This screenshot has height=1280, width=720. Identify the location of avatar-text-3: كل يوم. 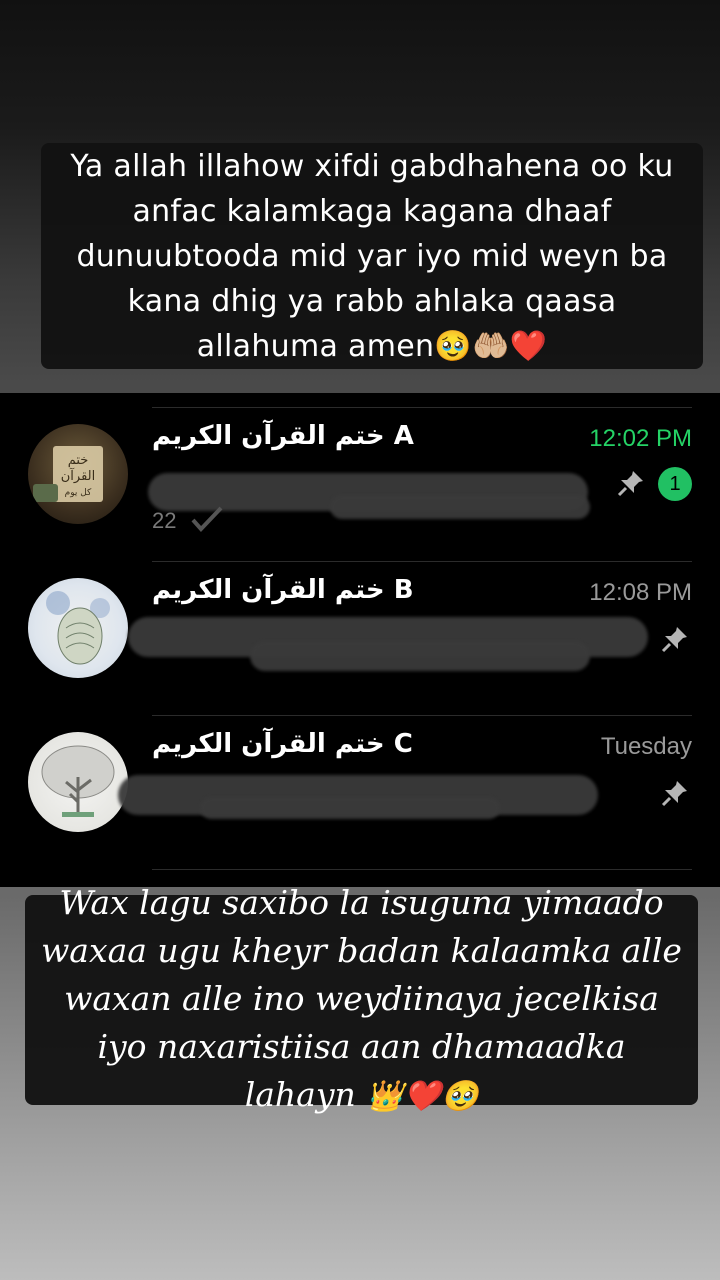
(78, 493).